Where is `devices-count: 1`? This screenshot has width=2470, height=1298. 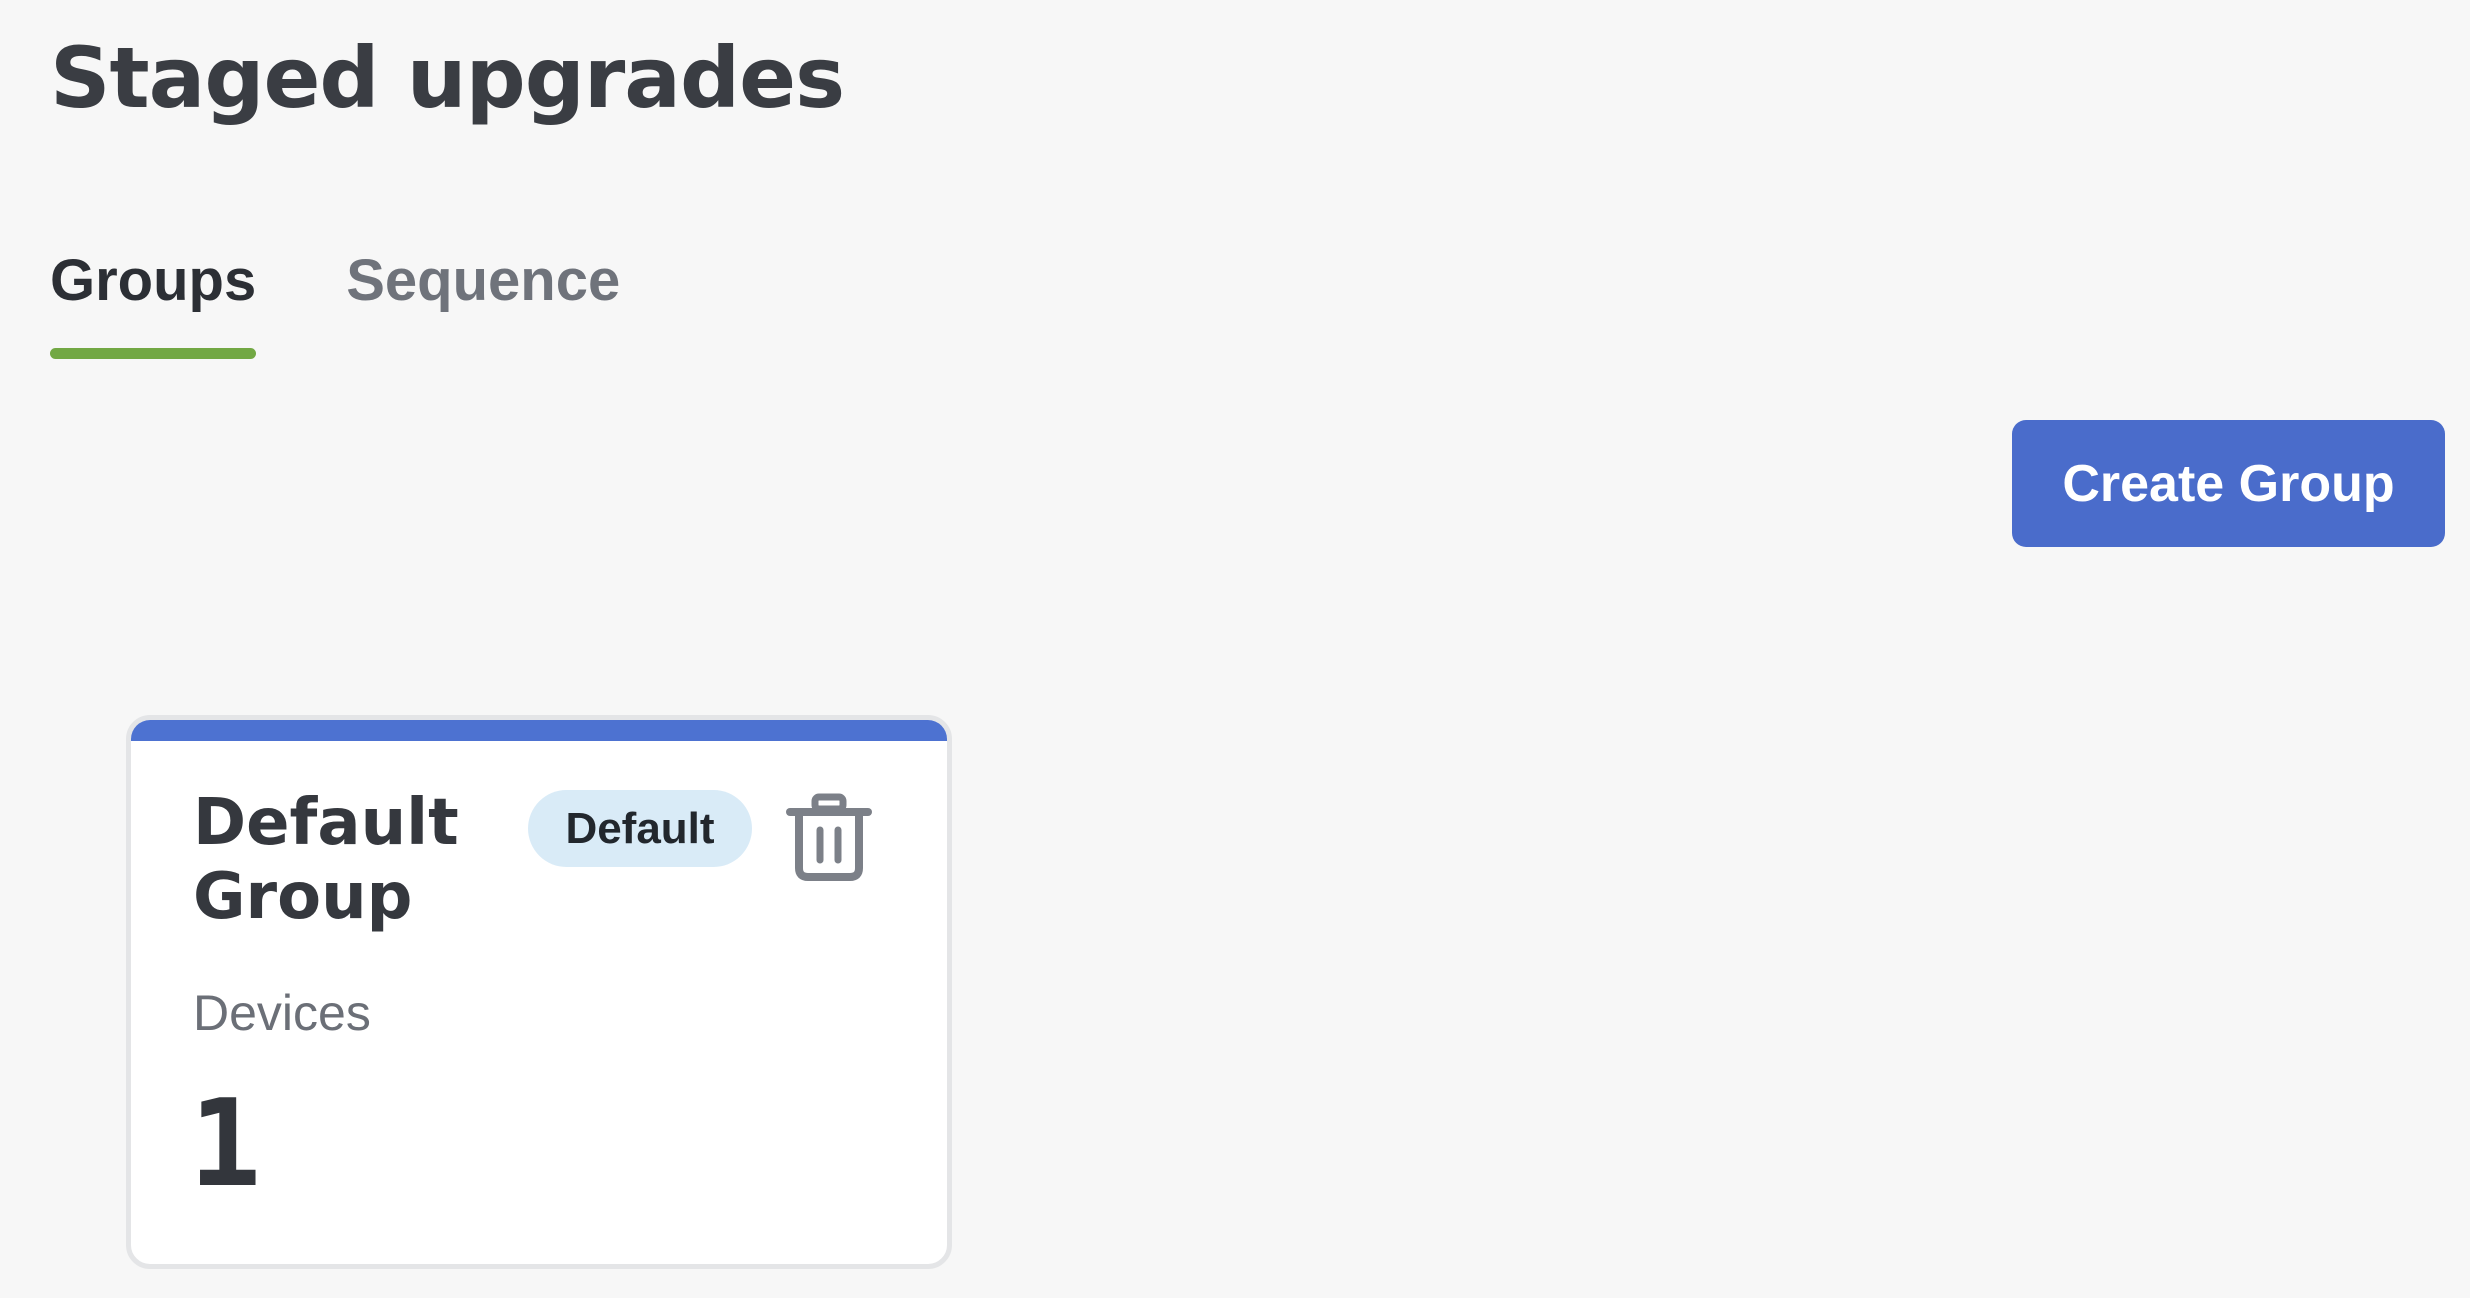
devices-count: 1 is located at coordinates (225, 1144).